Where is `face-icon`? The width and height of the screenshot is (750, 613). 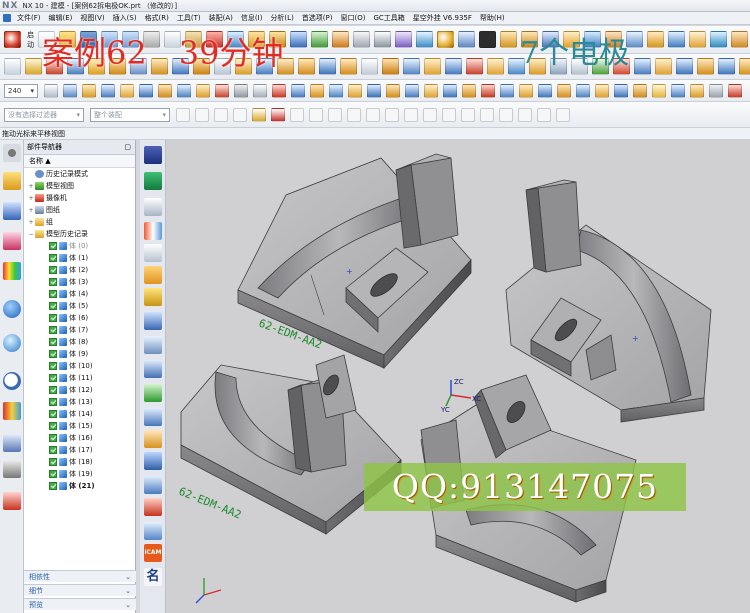 face-icon is located at coordinates (153, 253).